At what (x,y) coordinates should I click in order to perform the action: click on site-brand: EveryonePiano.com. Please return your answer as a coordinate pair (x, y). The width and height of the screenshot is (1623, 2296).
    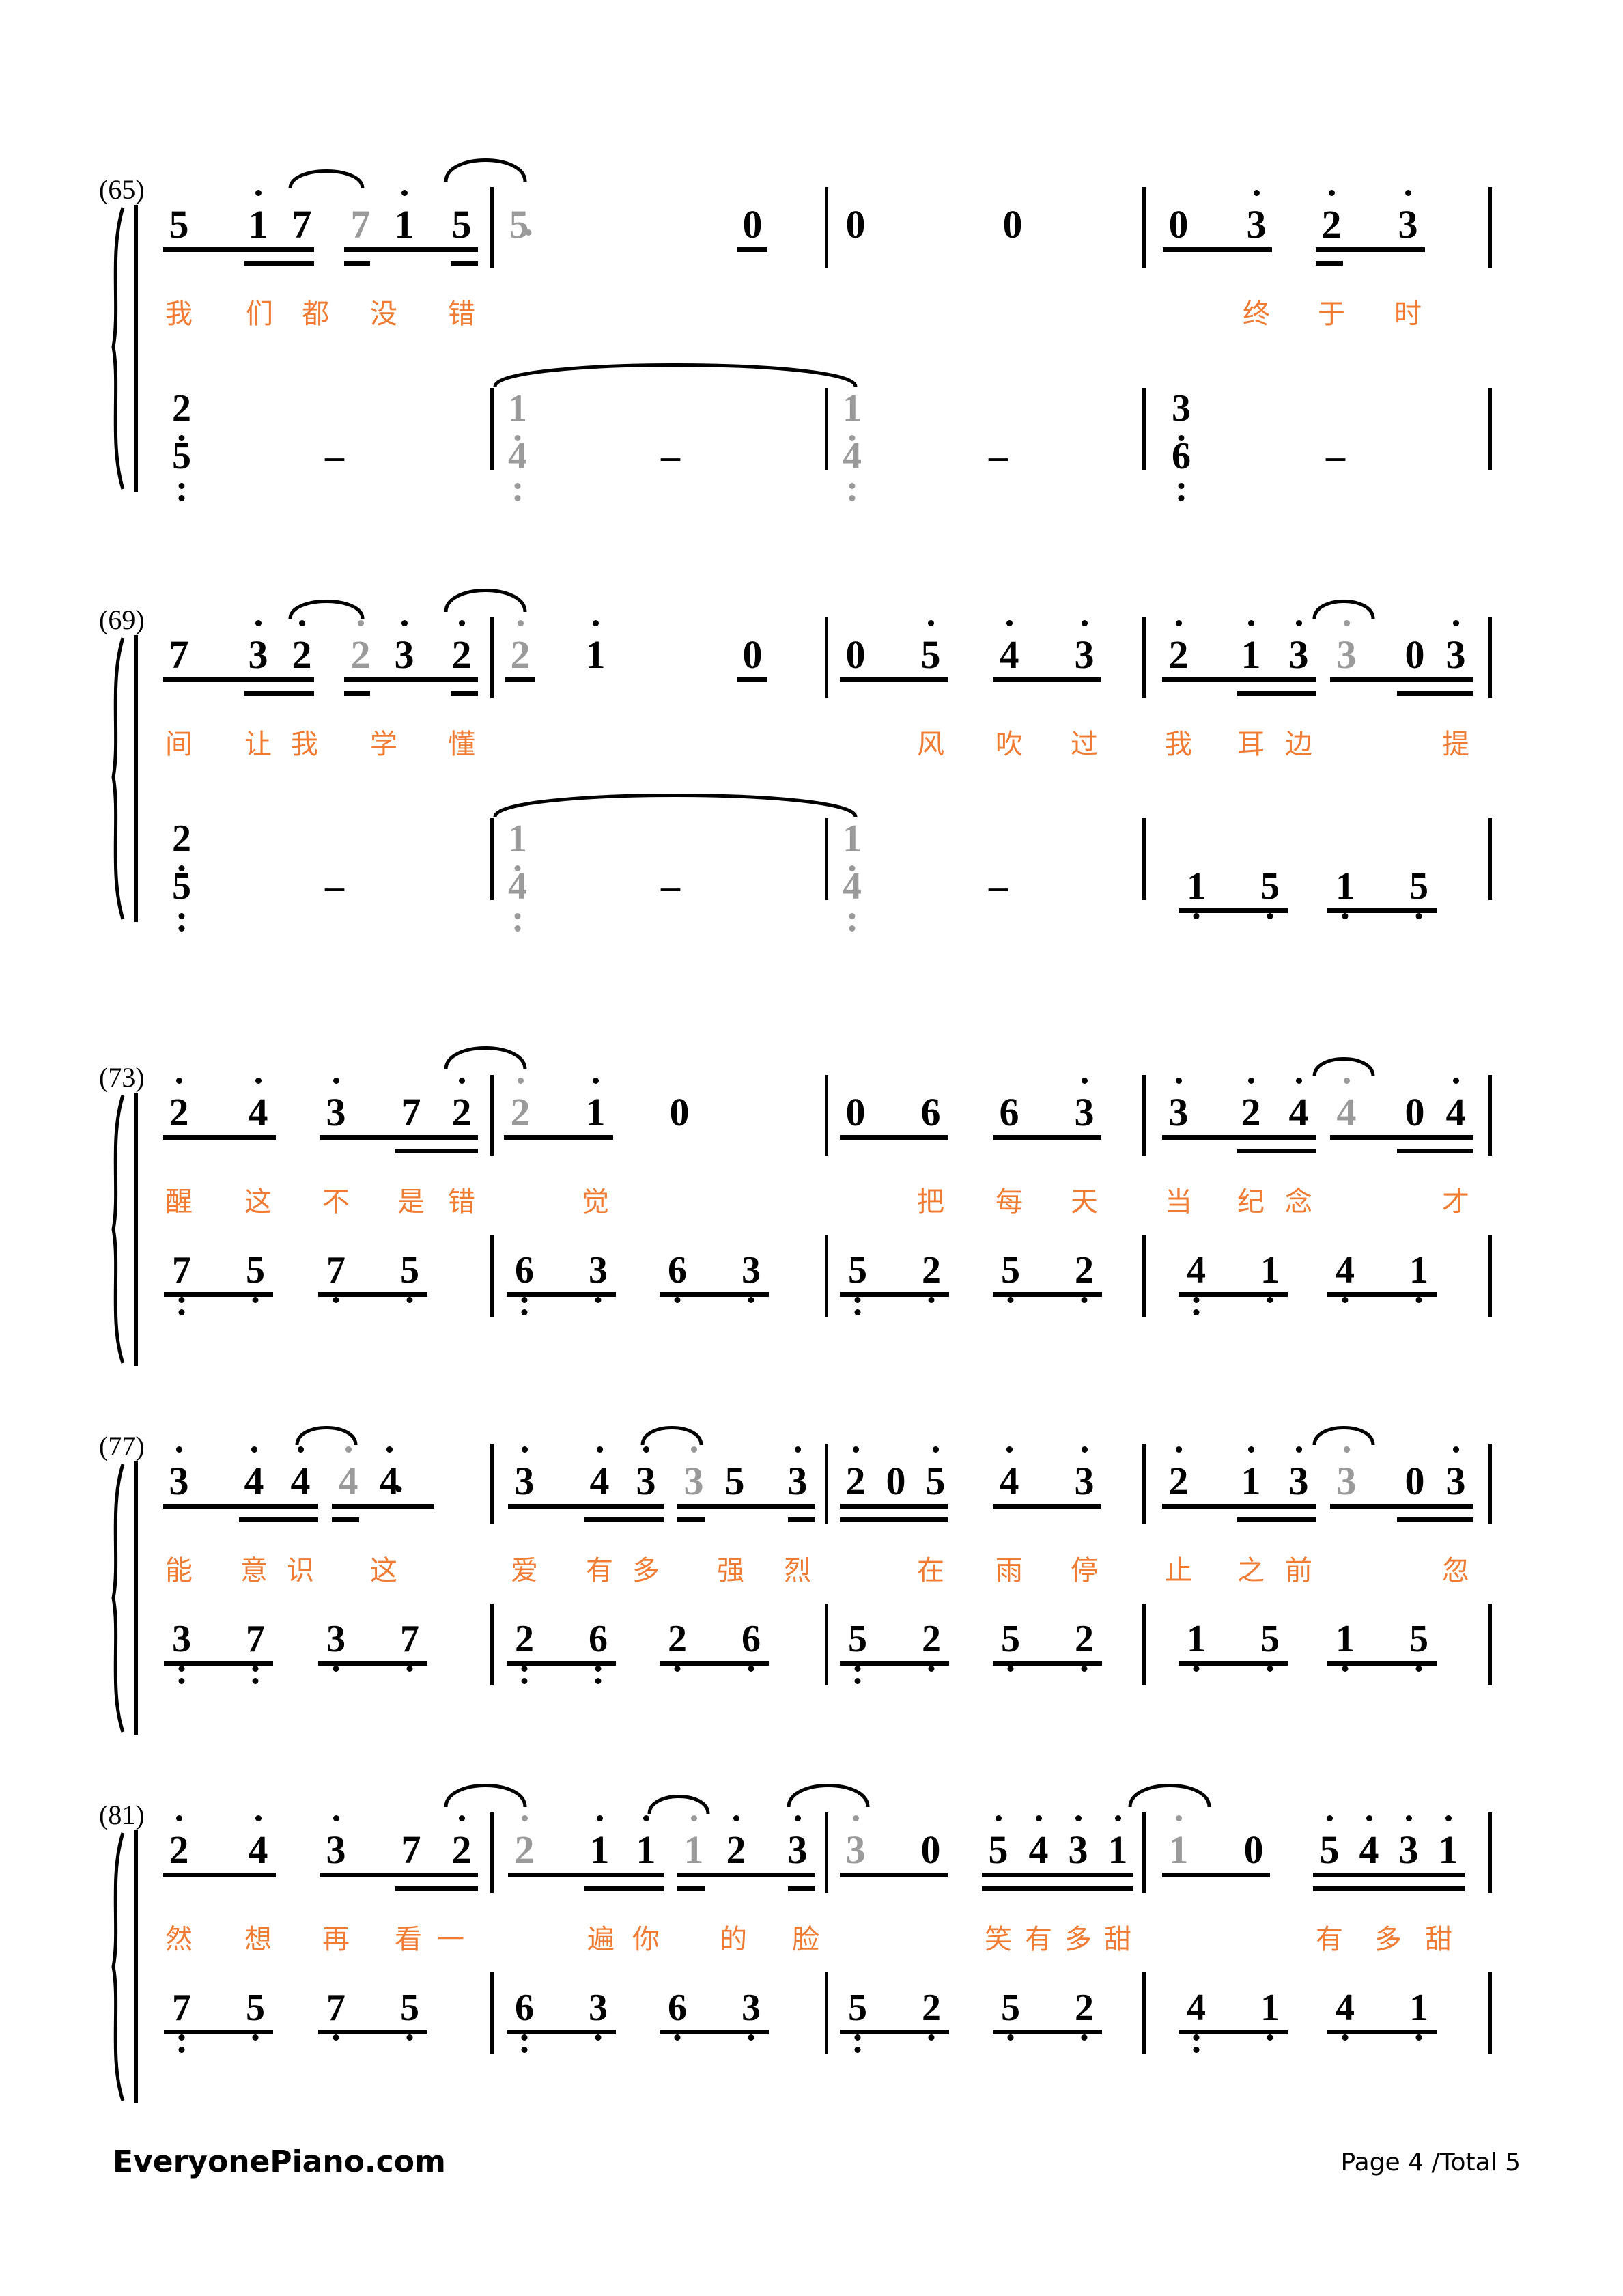
    Looking at the image, I should click on (279, 2161).